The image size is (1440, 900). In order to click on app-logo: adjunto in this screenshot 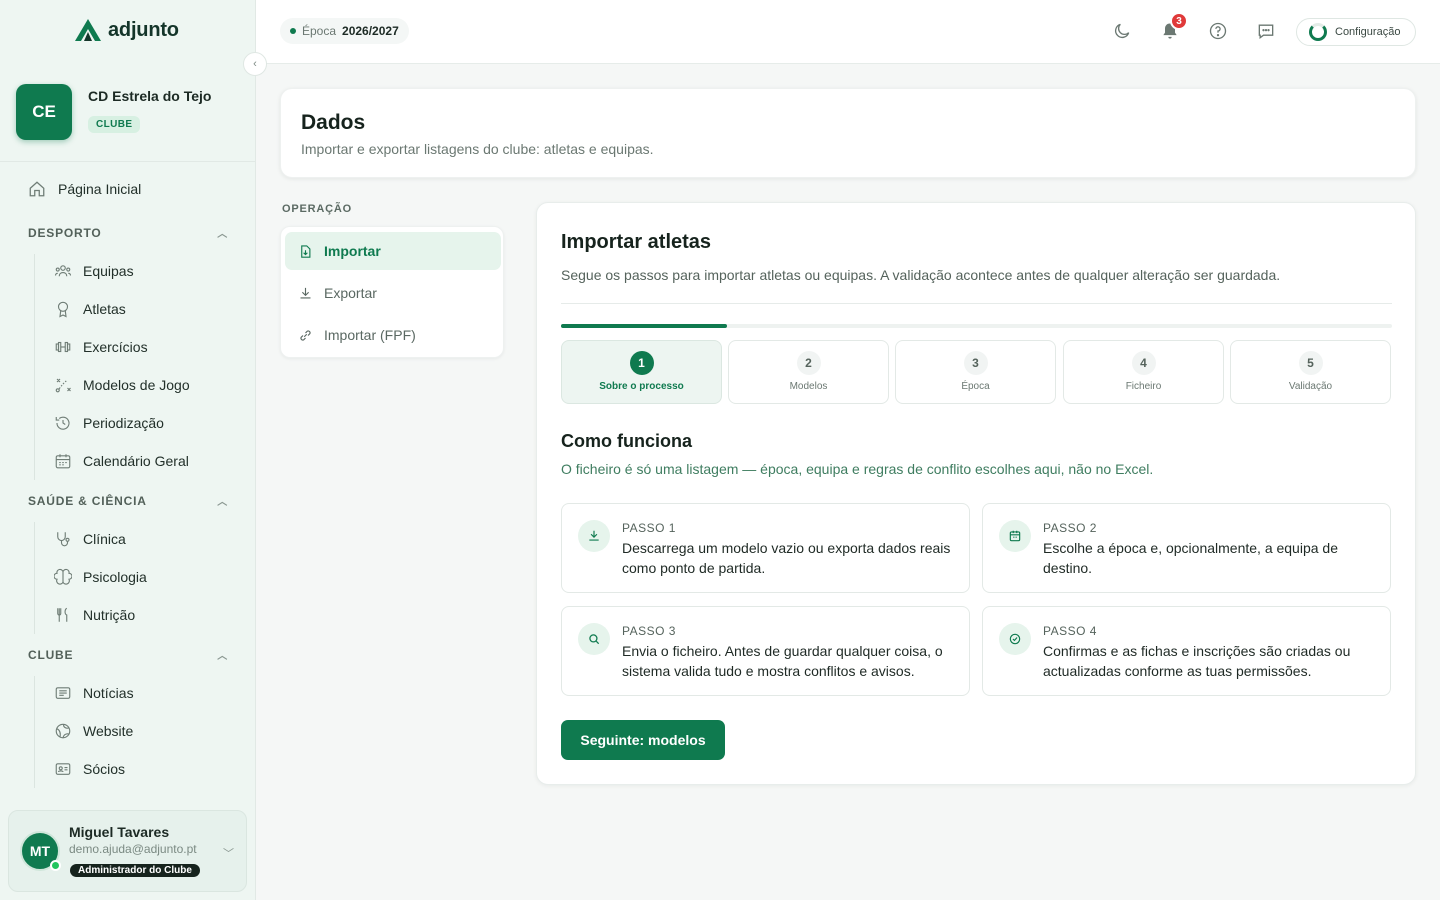, I will do `click(126, 30)`.